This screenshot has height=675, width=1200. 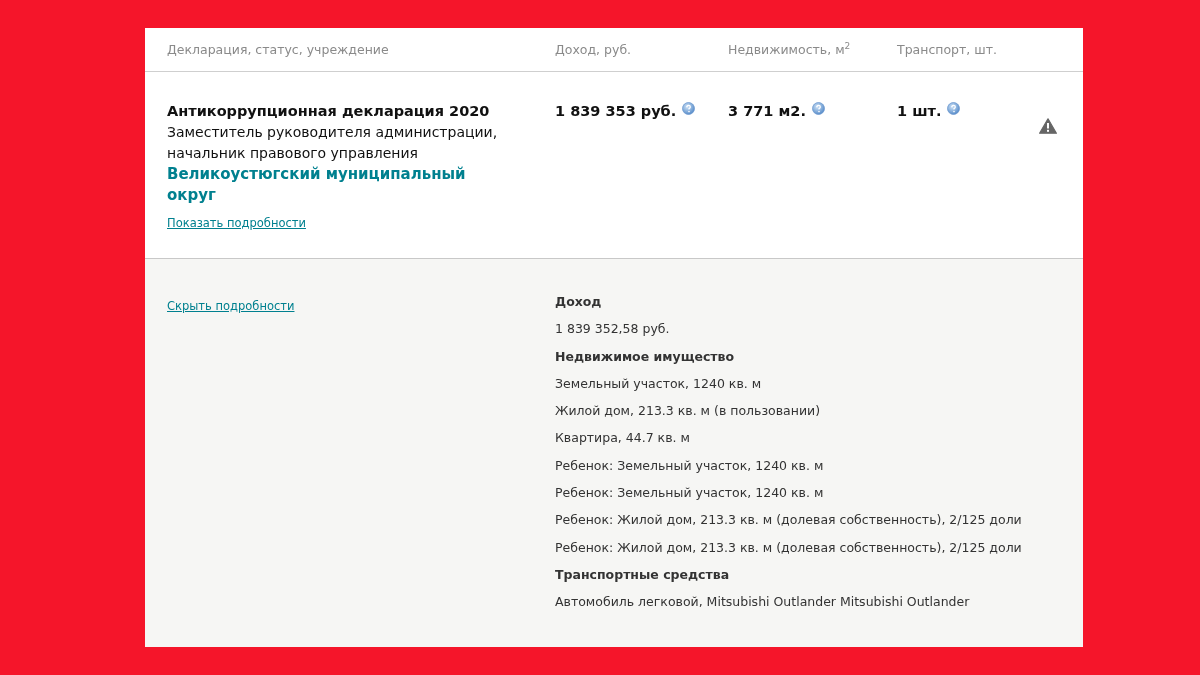 I want to click on column-header: Транспорт, шт., so click(x=947, y=49).